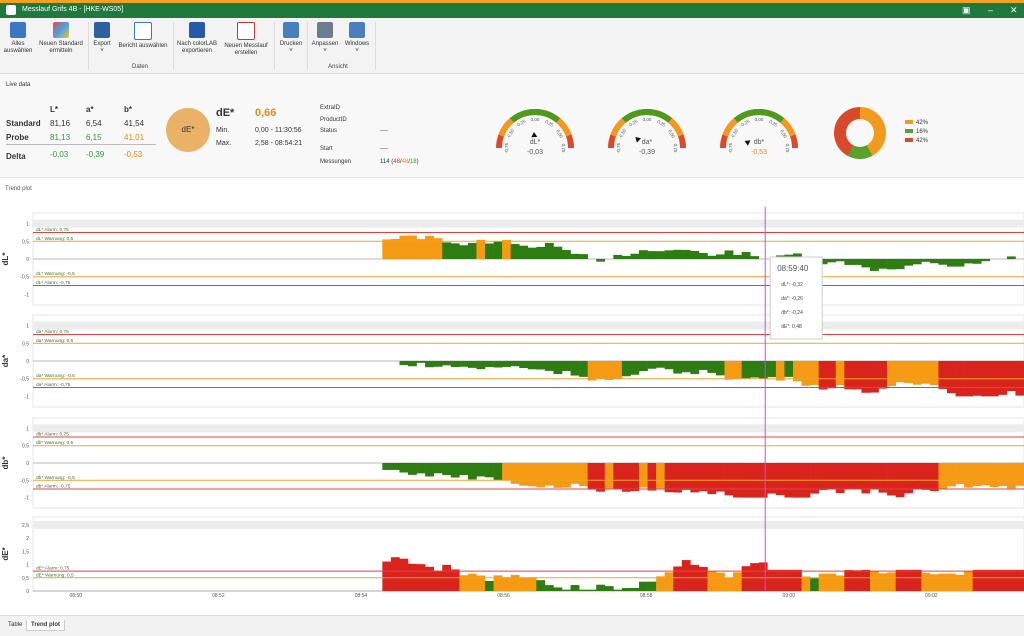  I want to click on tab-table: Table, so click(15, 625).